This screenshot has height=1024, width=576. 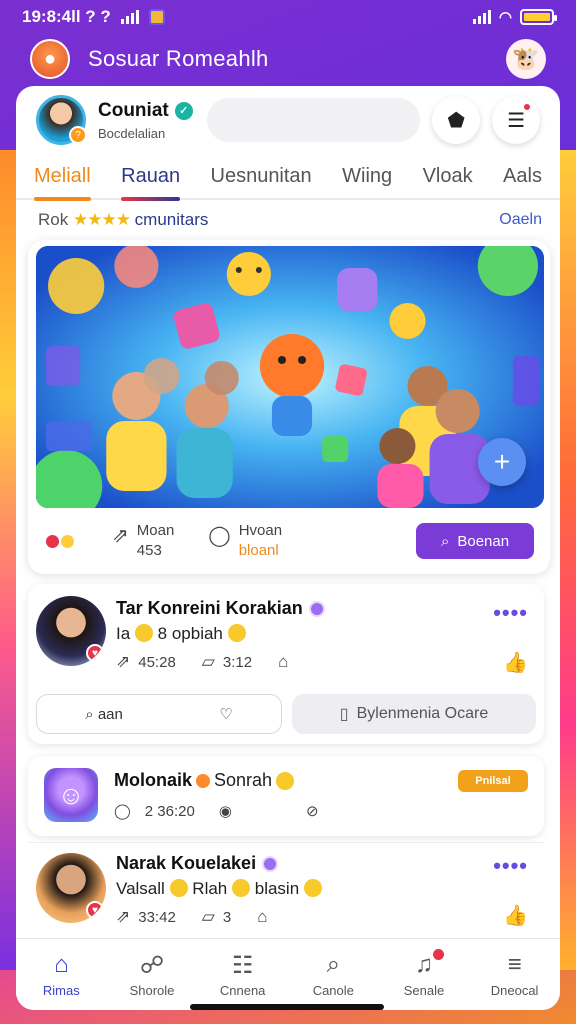 I want to click on post-stat: 2 36:20, so click(x=169, y=811).